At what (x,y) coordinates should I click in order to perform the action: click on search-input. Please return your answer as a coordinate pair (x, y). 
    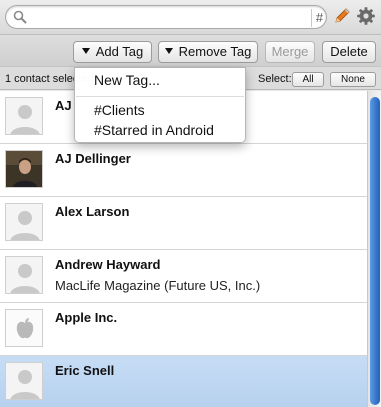
    Looking at the image, I should click on (167, 17).